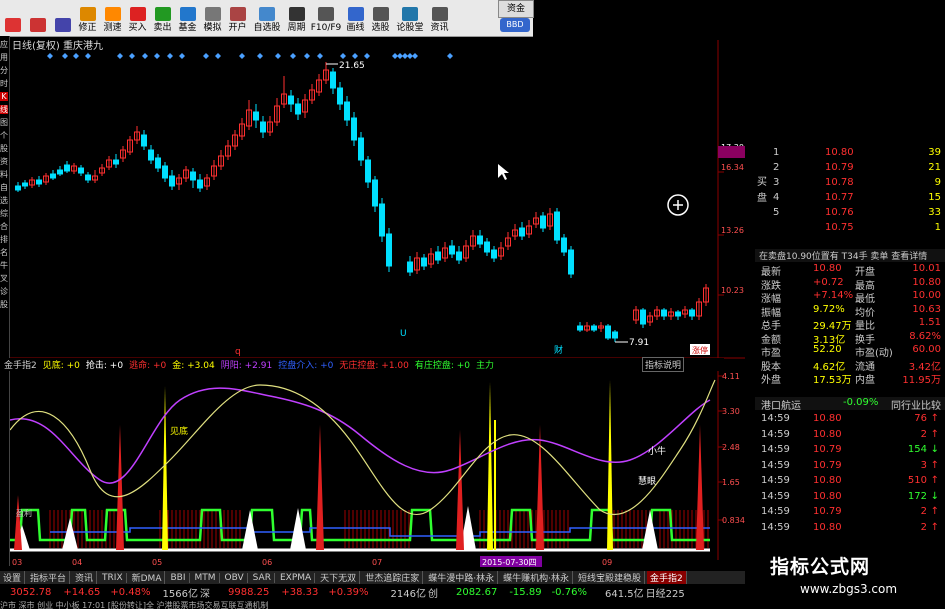 This screenshot has width=945, height=609. Describe the element at coordinates (410, 18) in the screenshot. I see `toolbar-button-15: 论股堂` at that location.